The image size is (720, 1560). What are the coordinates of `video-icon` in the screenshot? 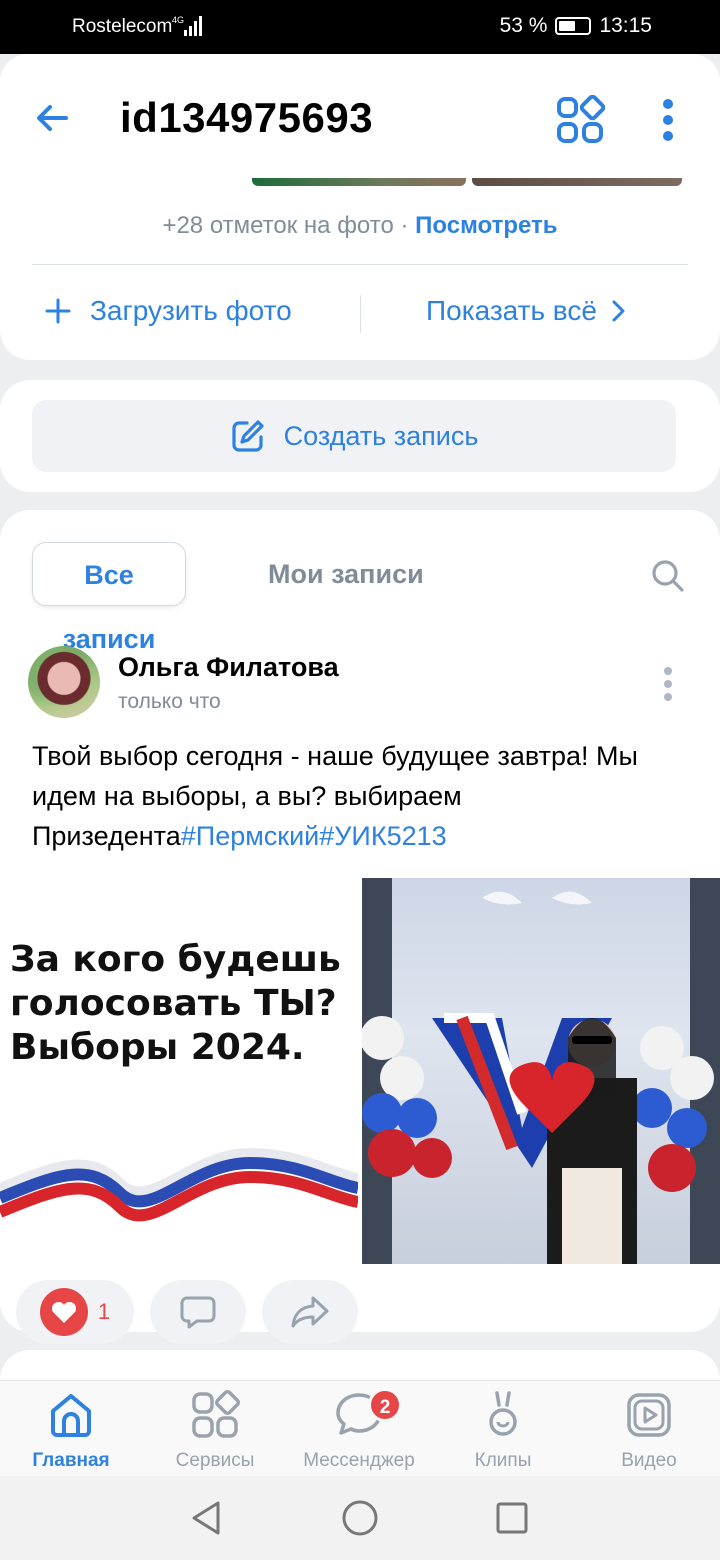 It's located at (649, 1415).